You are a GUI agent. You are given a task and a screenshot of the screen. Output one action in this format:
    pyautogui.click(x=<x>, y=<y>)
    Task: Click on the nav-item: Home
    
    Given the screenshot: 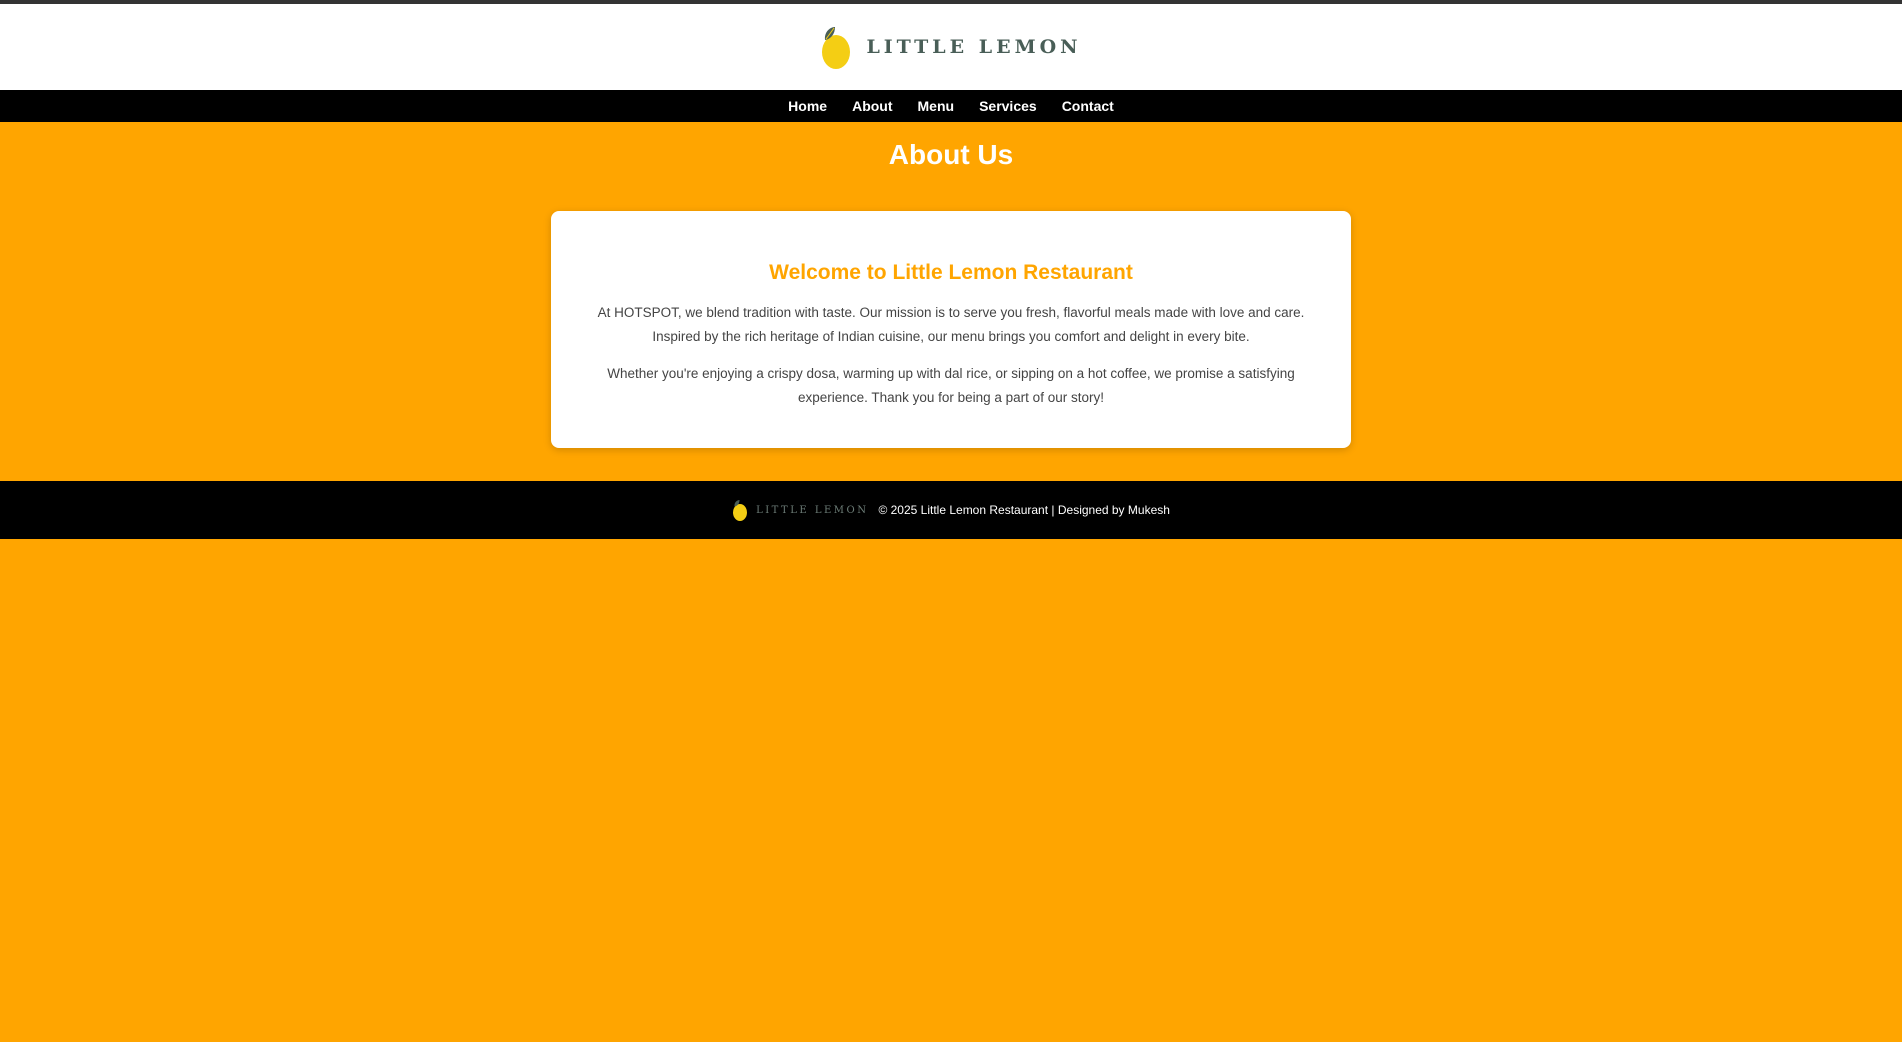 What is the action you would take?
    pyautogui.click(x=808, y=106)
    